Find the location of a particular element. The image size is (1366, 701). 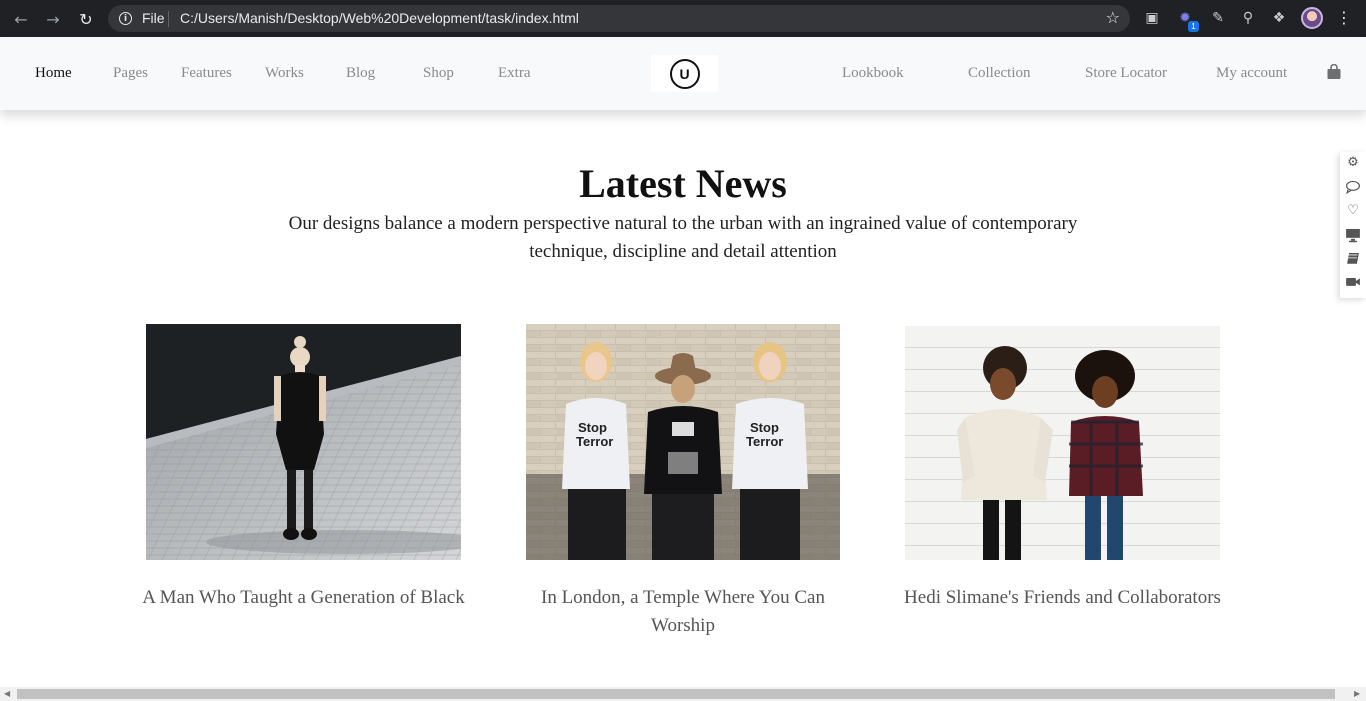

nav-shop: Shop is located at coordinates (438, 73).